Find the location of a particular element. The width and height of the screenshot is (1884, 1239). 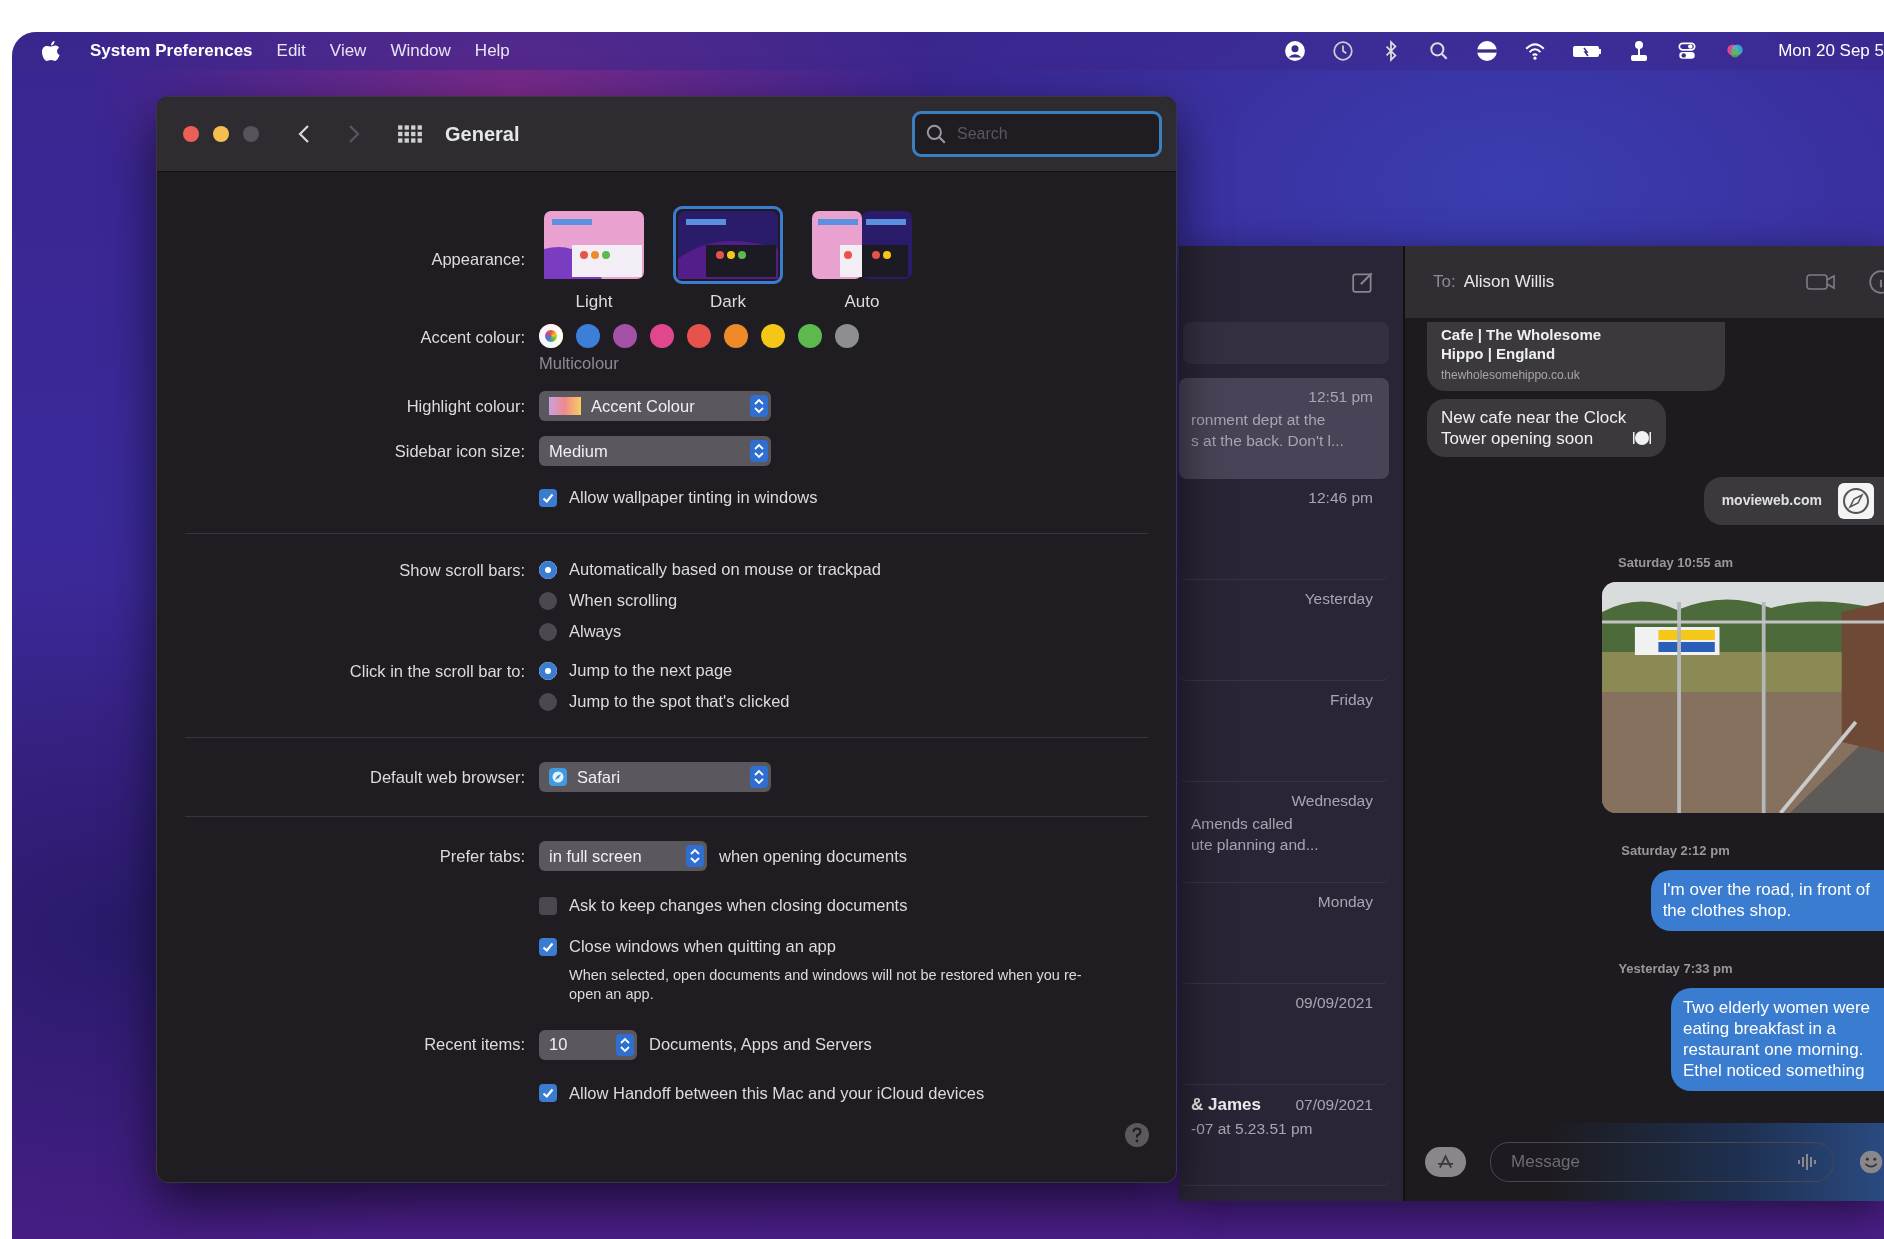

apple-logo-icon is located at coordinates (51, 51).